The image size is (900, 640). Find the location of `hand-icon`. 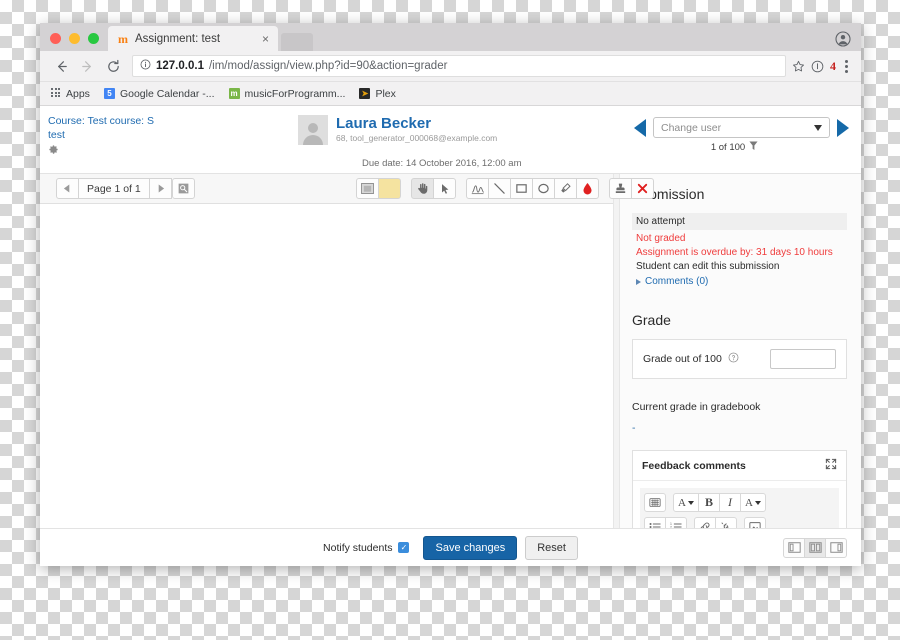

hand-icon is located at coordinates (422, 188).